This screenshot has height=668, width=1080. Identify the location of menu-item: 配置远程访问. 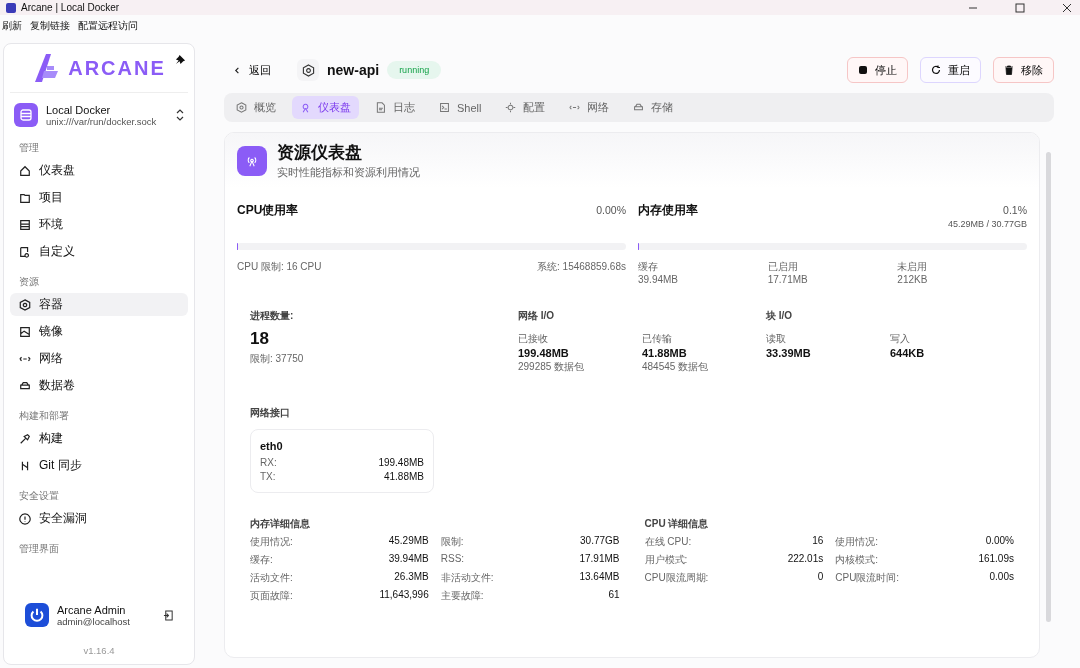
(108, 26).